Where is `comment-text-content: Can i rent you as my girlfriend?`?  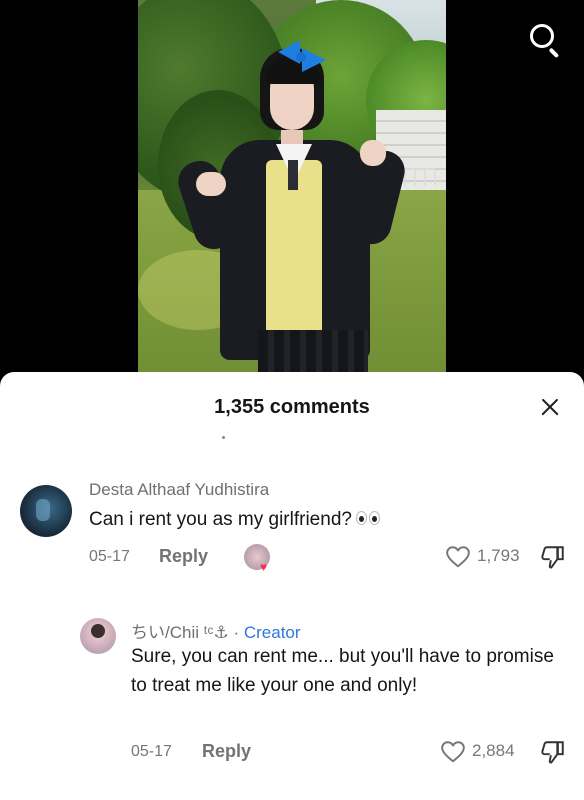
comment-text-content: Can i rent you as my girlfriend? is located at coordinates (220, 519).